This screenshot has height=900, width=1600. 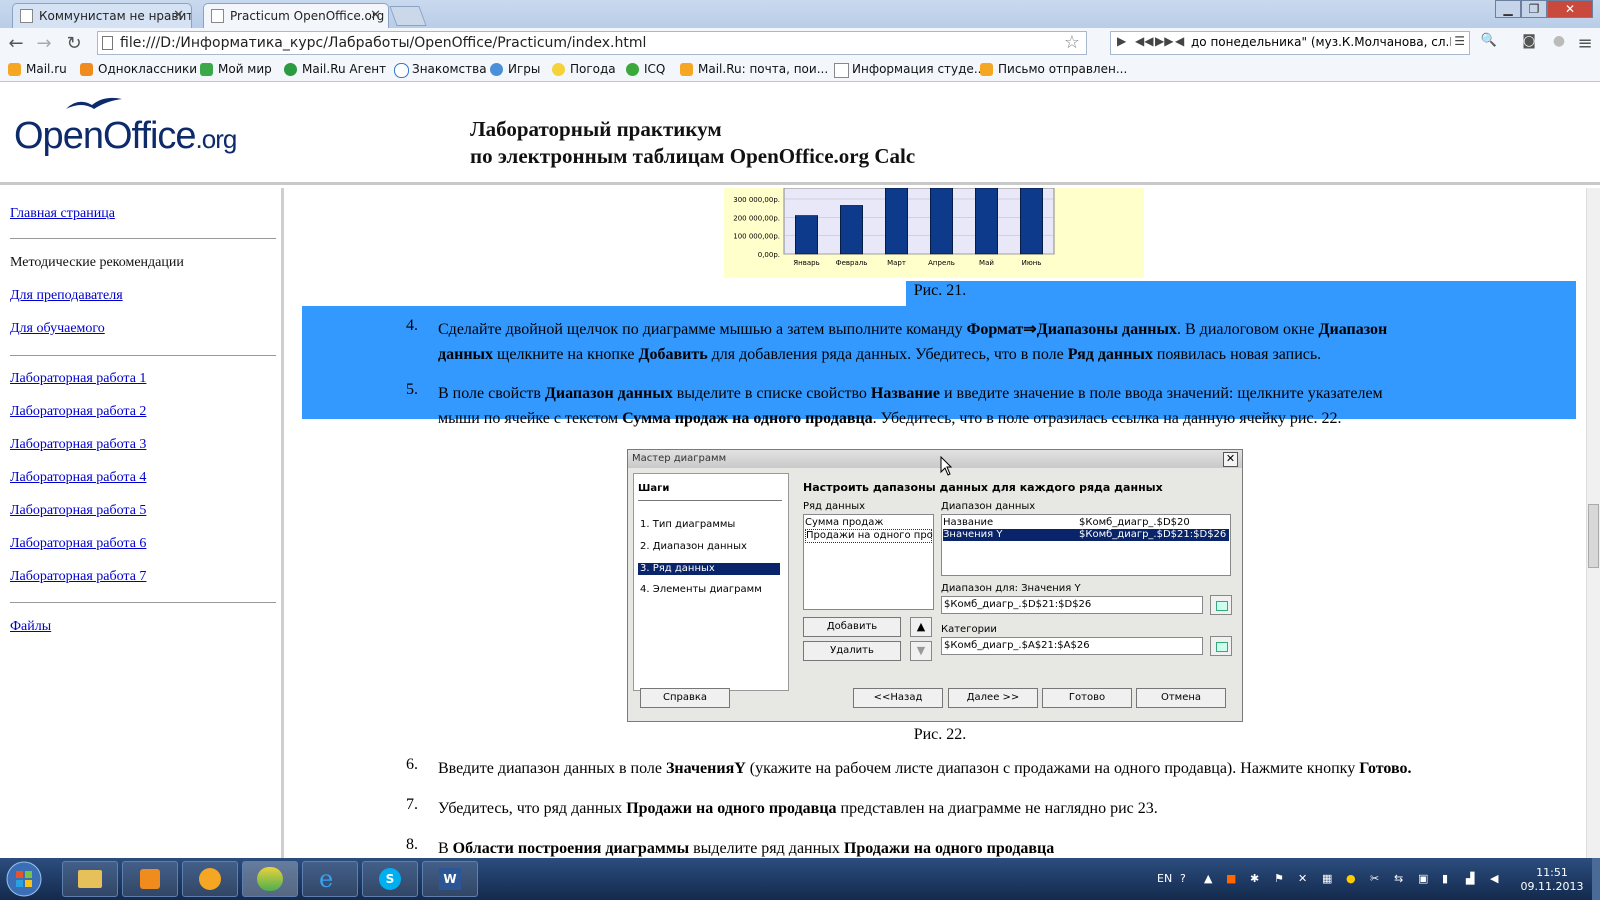 I want to click on back-button: <<Назад, so click(x=898, y=698).